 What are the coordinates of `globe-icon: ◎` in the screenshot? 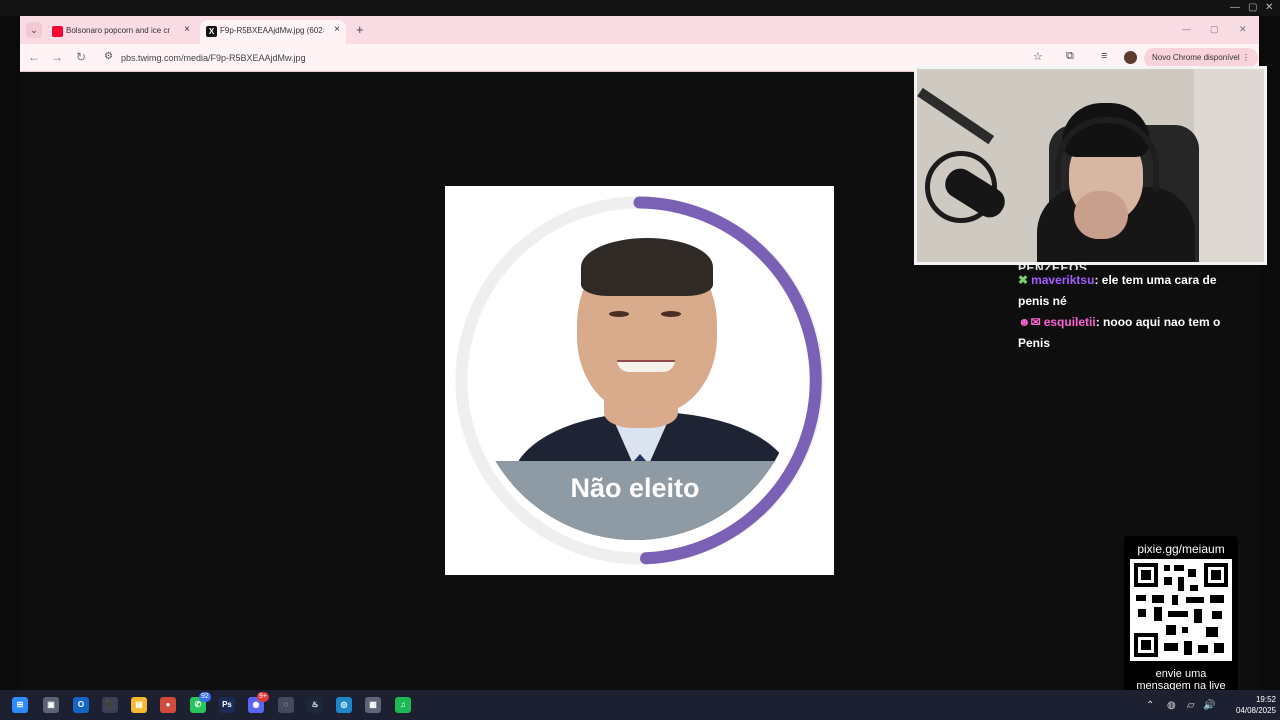 It's located at (344, 705).